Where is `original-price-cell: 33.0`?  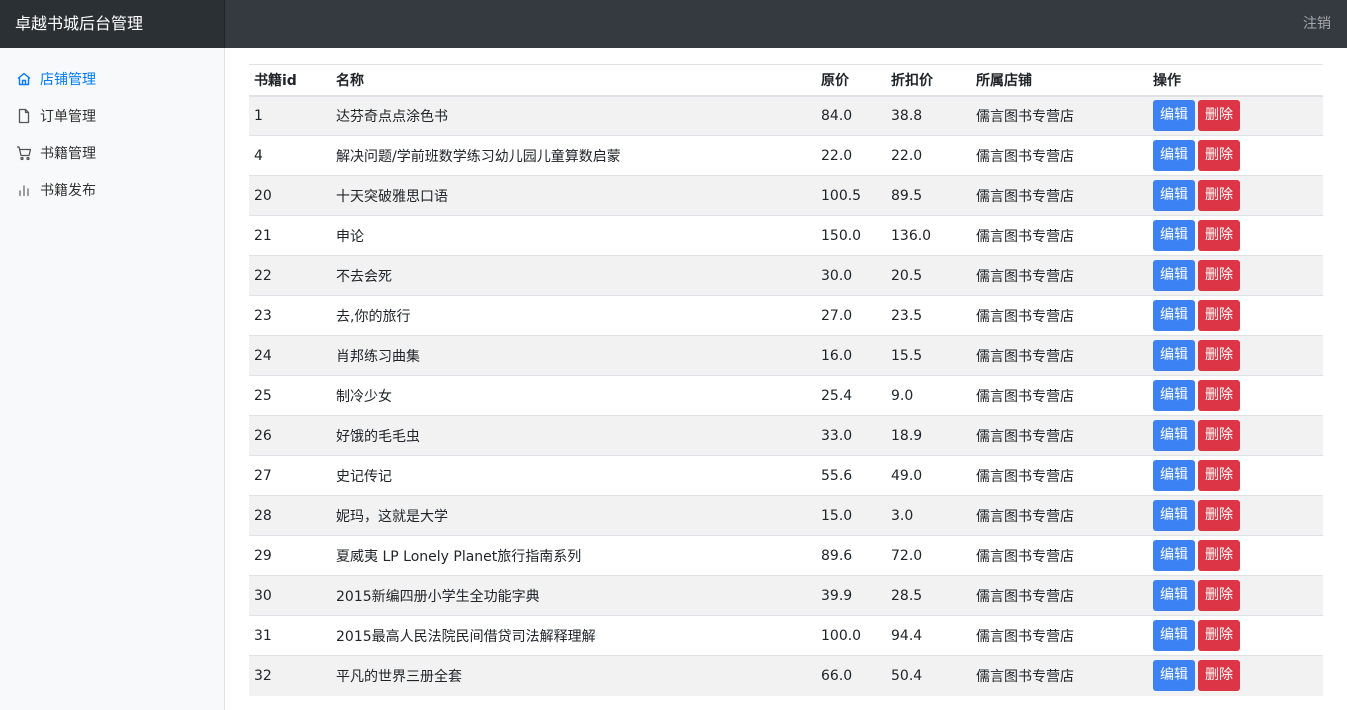
original-price-cell: 33.0 is located at coordinates (851, 435).